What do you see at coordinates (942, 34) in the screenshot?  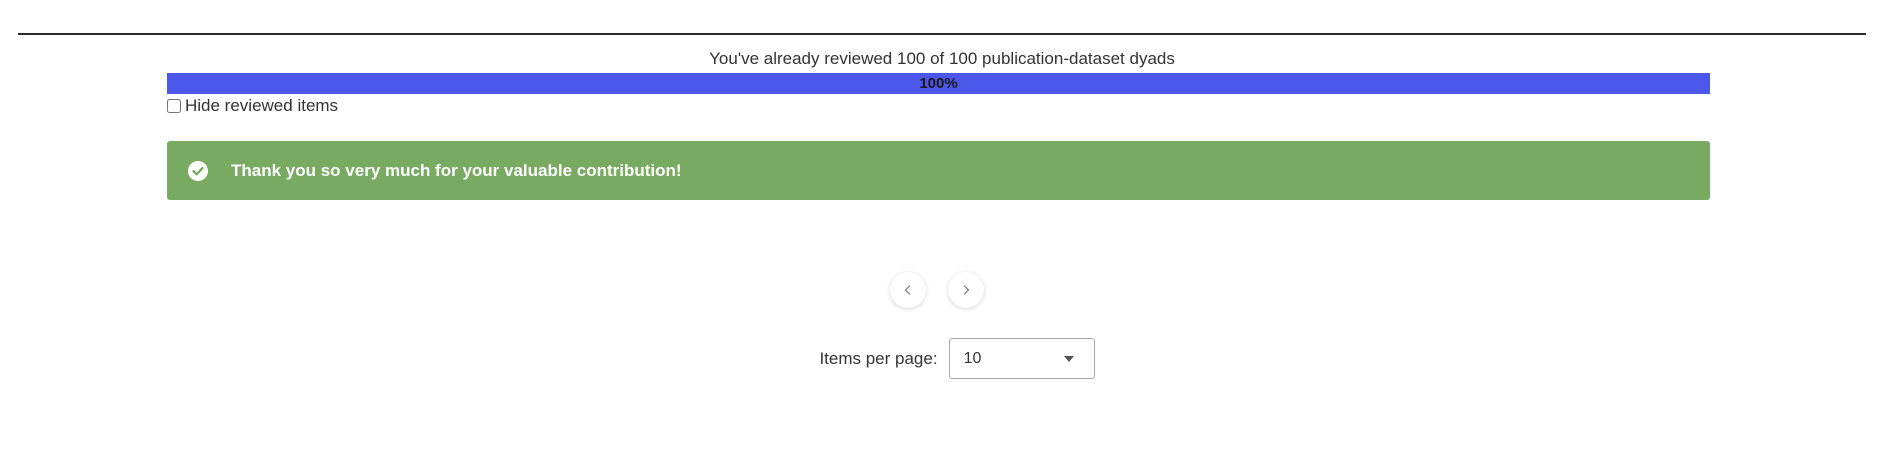 I see `top-divider` at bounding box center [942, 34].